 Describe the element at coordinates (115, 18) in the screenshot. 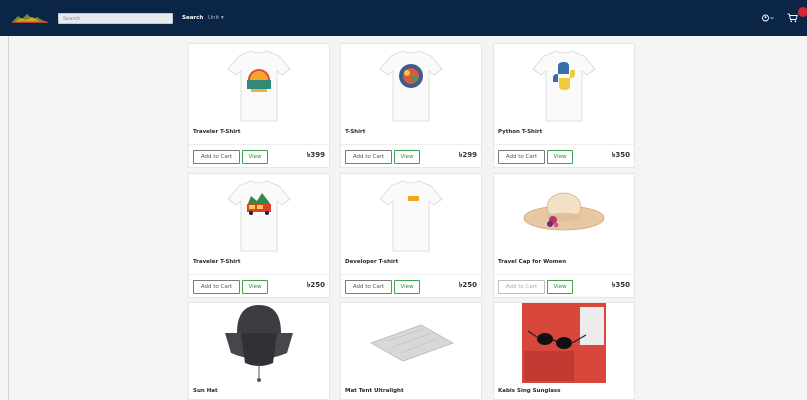

I see `search-input` at that location.